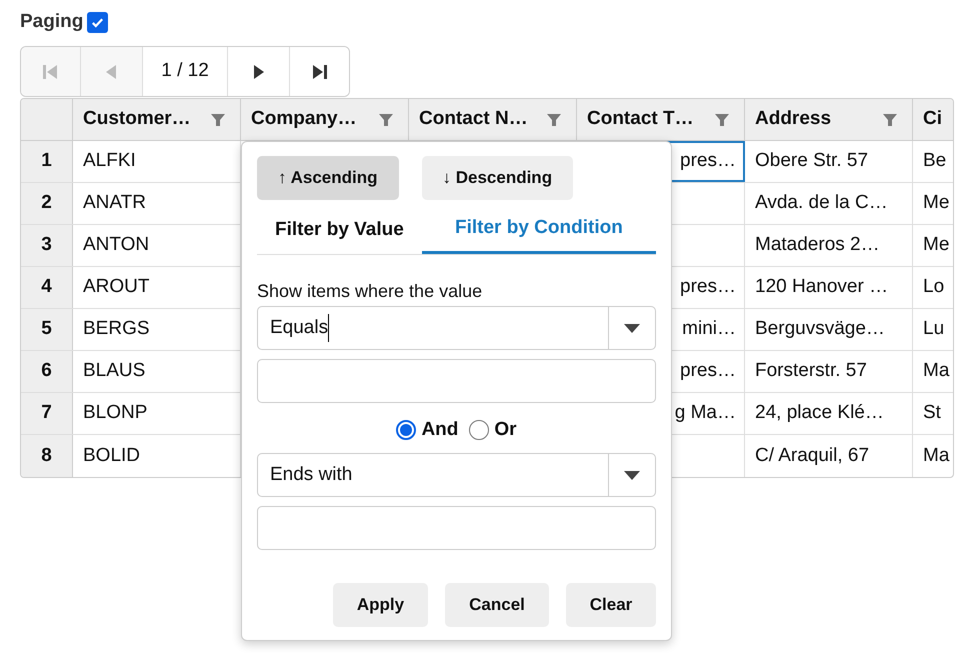 The height and width of the screenshot is (671, 957). I want to click on row-number: 8, so click(47, 456).